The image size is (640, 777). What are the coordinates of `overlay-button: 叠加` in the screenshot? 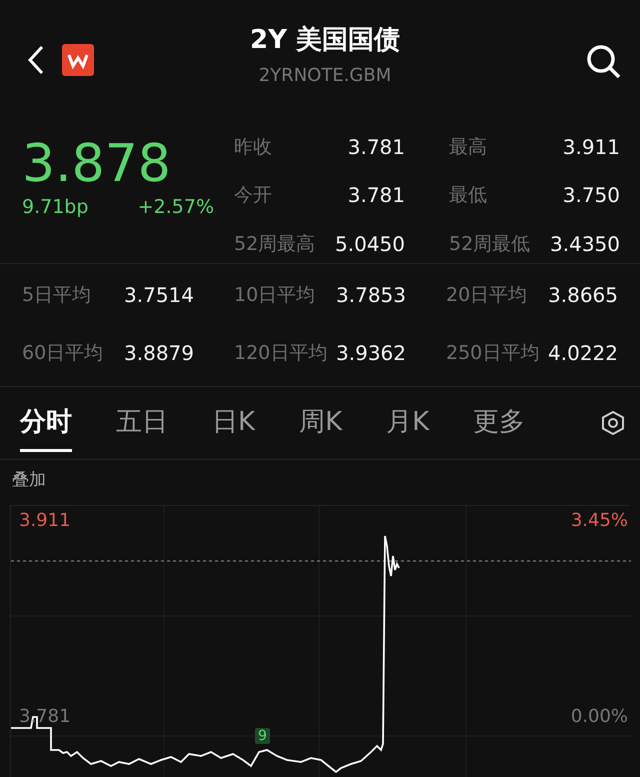 It's located at (320, 479).